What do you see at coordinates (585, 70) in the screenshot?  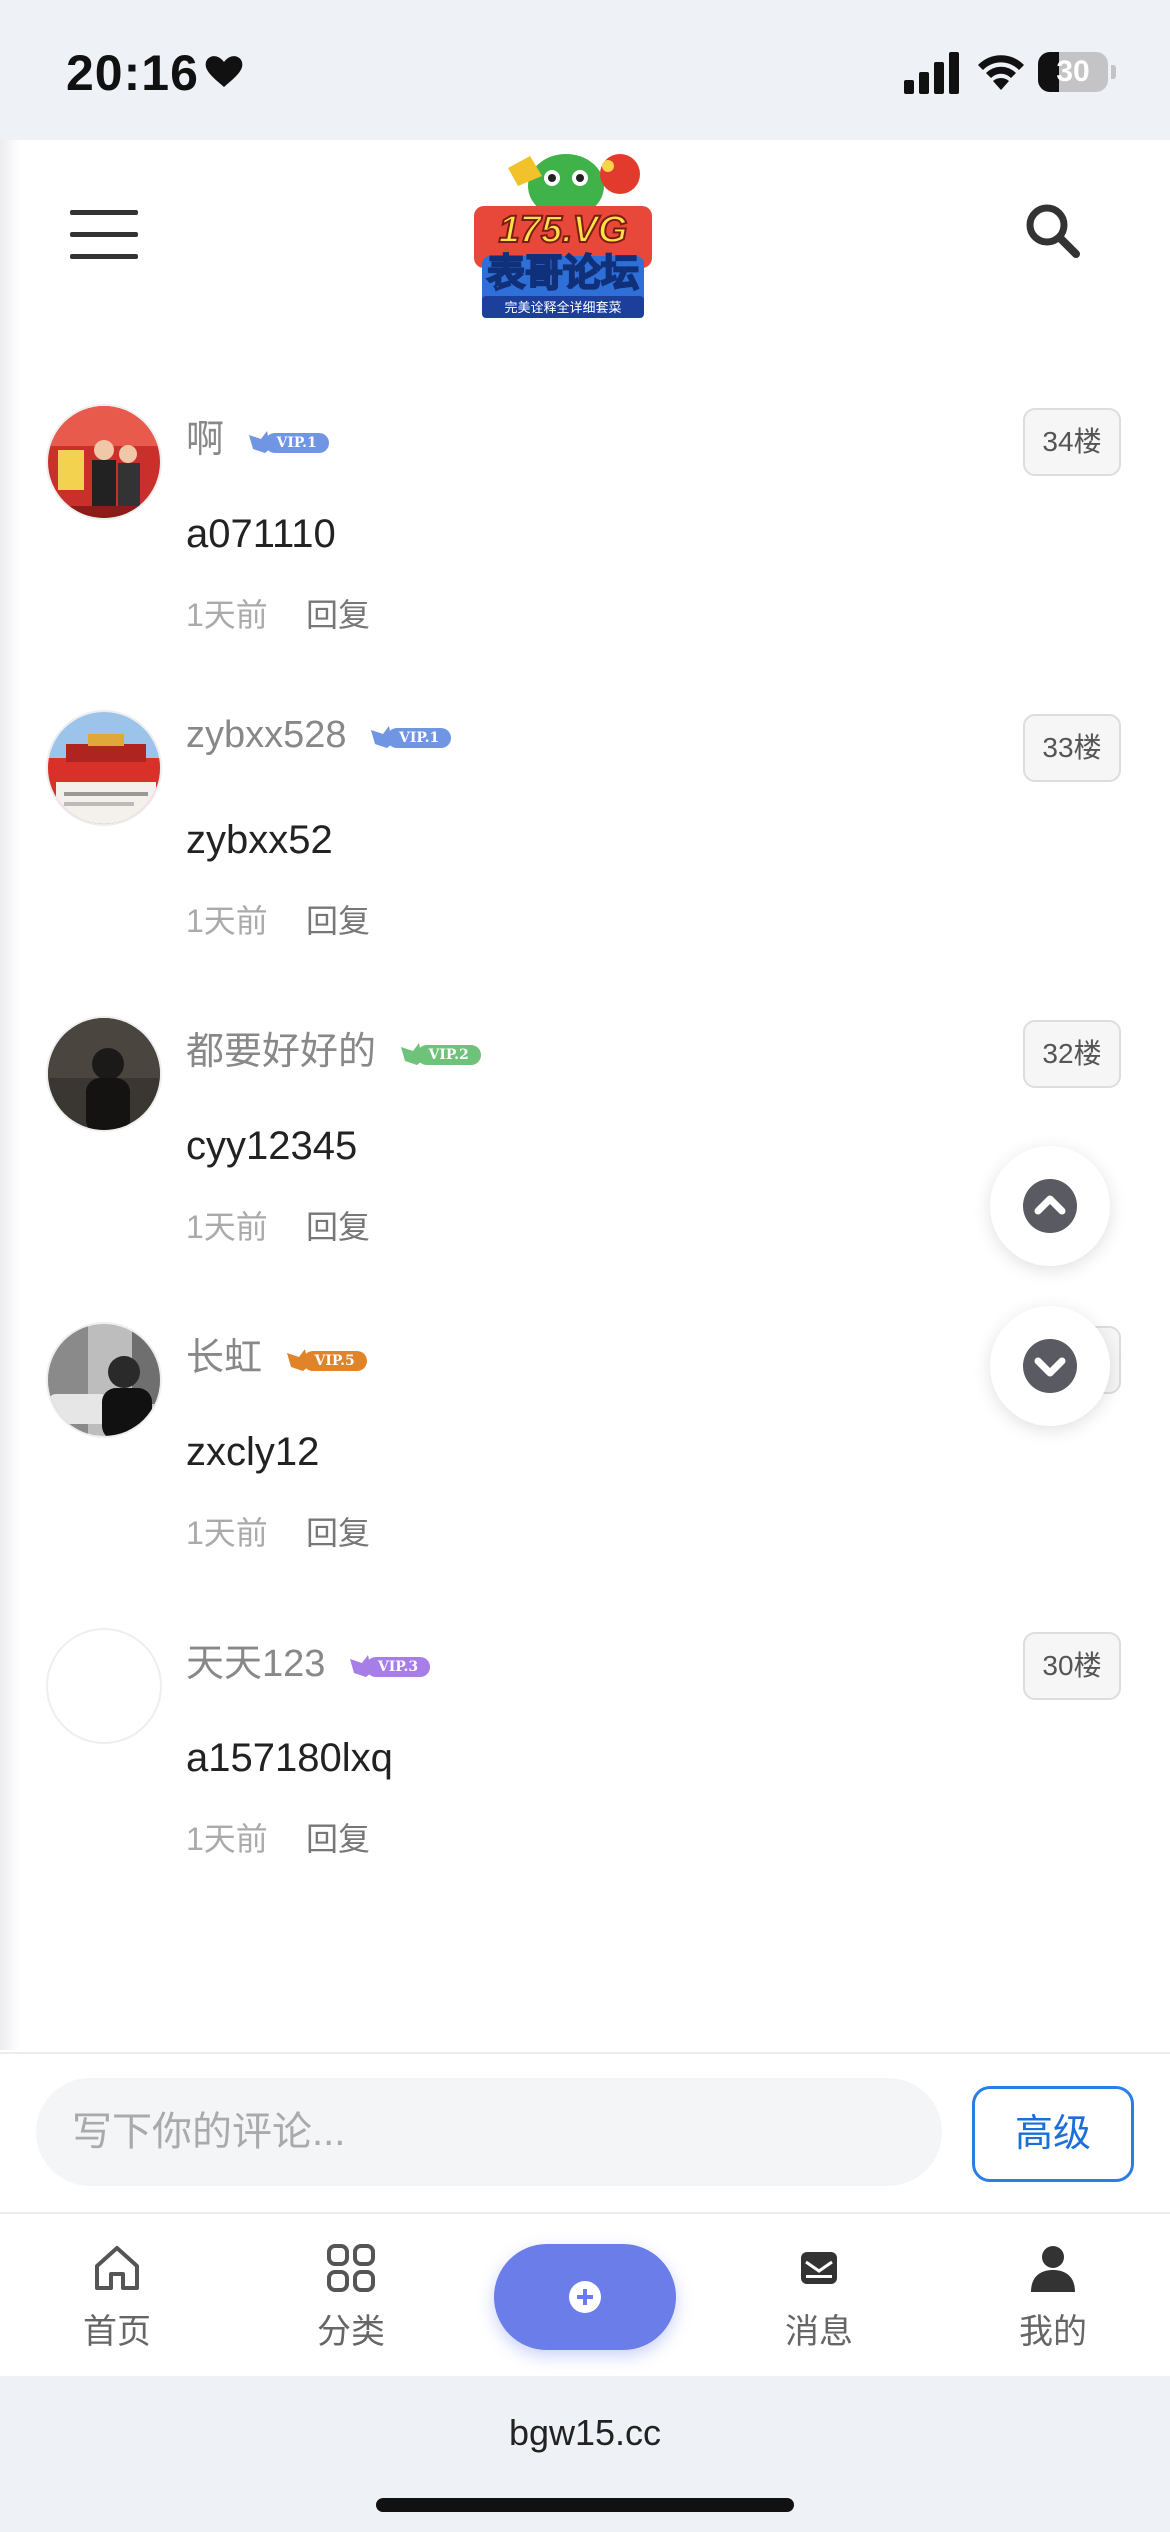 I see `status-bar: 20:16 30` at bounding box center [585, 70].